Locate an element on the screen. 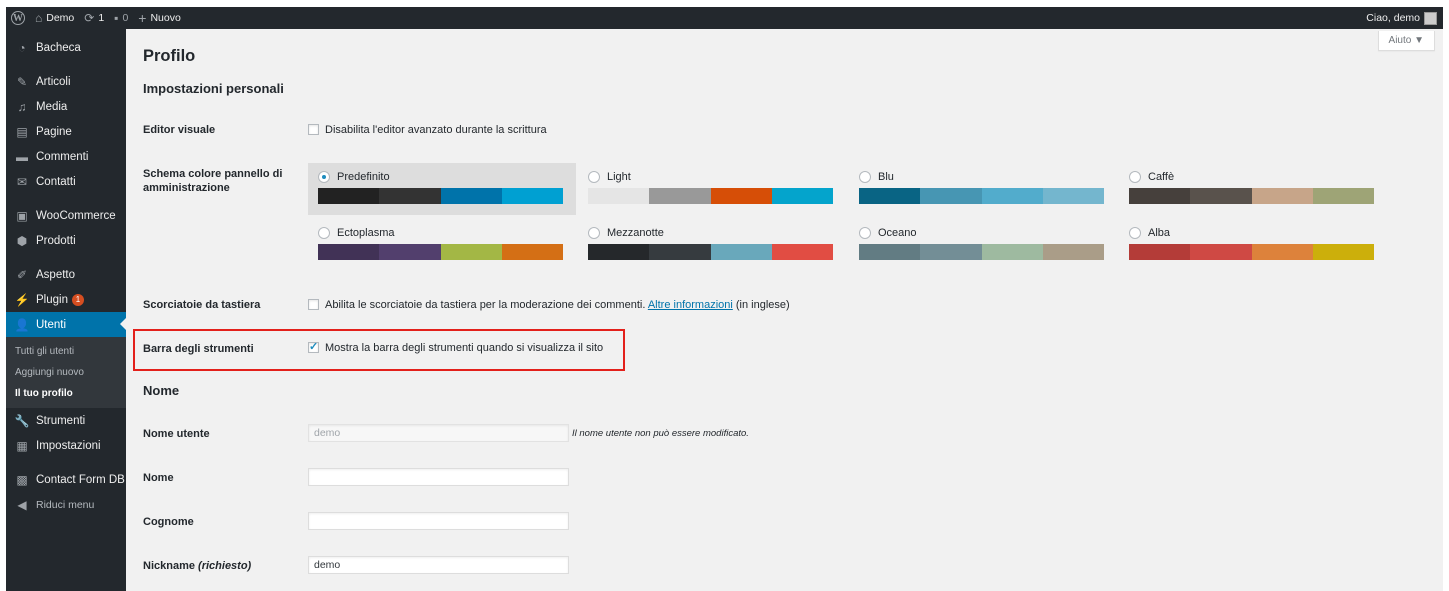  site-name-link: ⌂ Demo is located at coordinates (54, 18).